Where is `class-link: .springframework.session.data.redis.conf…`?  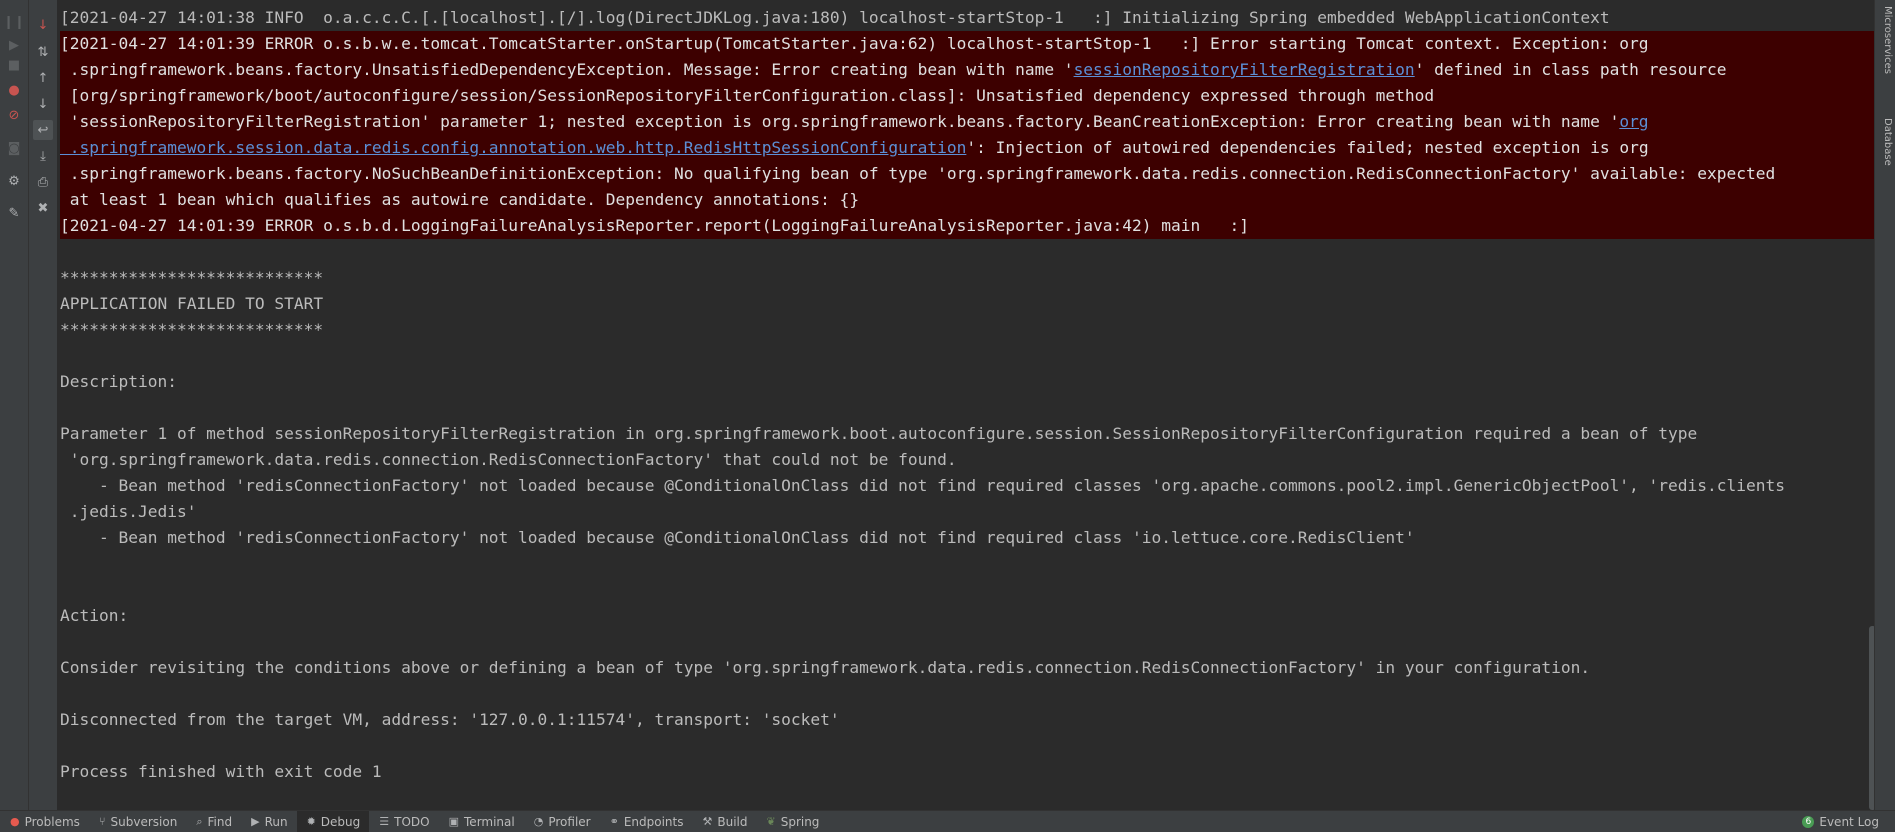
class-link: .springframework.session.data.redis.conf… is located at coordinates (513, 147).